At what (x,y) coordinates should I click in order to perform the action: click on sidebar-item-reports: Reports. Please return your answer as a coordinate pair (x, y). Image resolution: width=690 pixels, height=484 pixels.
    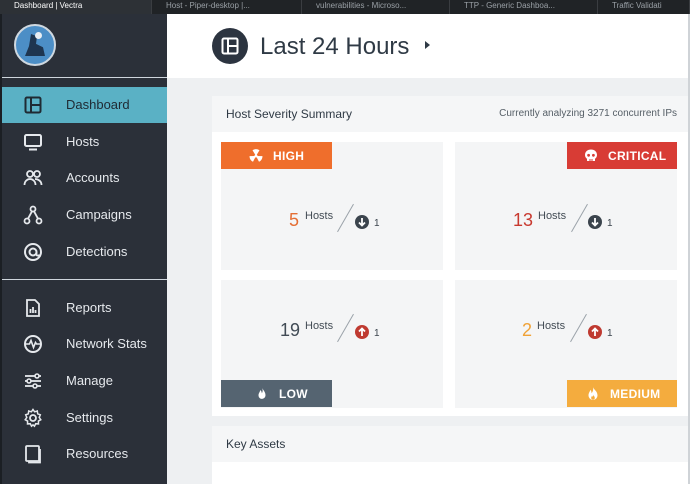
    Looking at the image, I should click on (84, 308).